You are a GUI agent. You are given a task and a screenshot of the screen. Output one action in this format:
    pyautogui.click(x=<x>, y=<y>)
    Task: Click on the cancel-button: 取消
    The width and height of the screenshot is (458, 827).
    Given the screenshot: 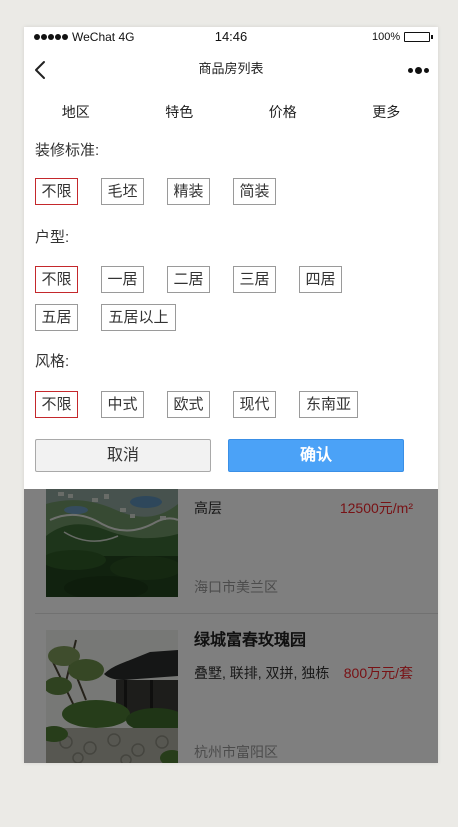 What is the action you would take?
    pyautogui.click(x=123, y=455)
    